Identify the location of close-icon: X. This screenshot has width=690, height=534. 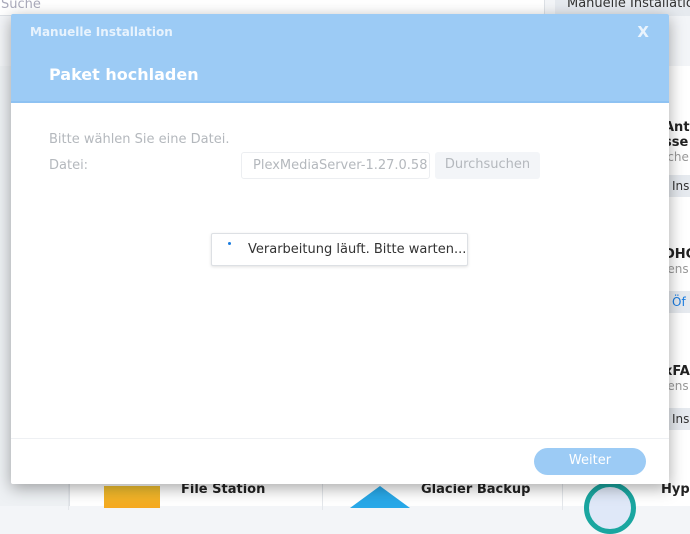
(643, 32).